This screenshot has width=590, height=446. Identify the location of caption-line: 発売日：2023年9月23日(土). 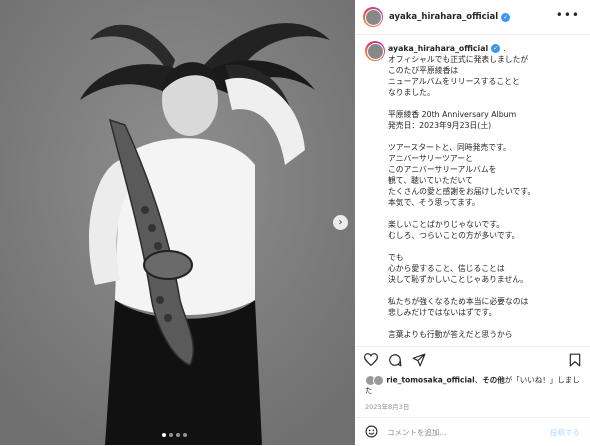
(440, 125).